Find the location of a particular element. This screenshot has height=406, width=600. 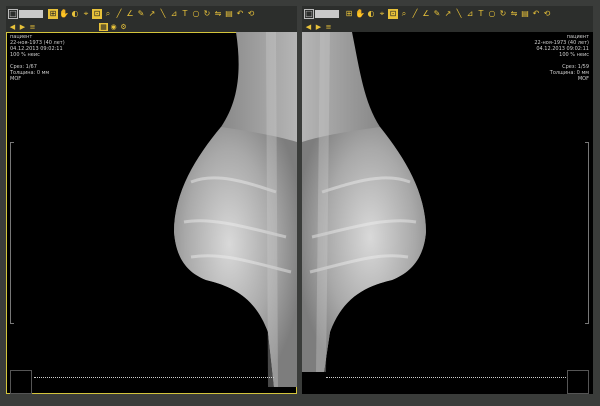

toolbar-right: □ ⊞ ✋ ◐ ⌖ ⊡ ⌕ ╱ ∠ ✎ ↗ ╲ ⊿ T ○ ↻ ⇋ ▤ ↶ ⟲ is located at coordinates (447, 14).